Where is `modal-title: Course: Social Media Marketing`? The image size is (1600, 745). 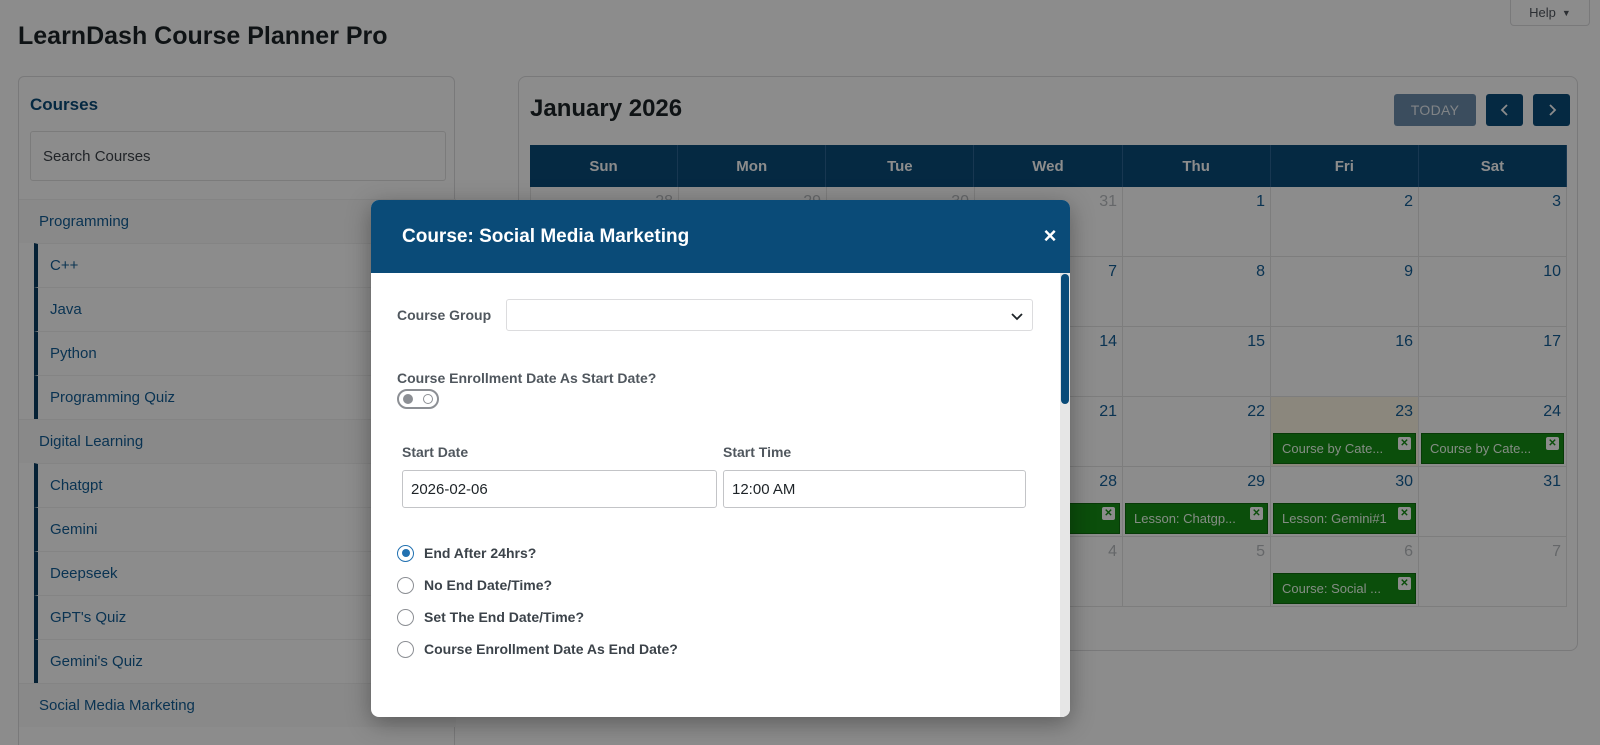 modal-title: Course: Social Media Marketing is located at coordinates (546, 236).